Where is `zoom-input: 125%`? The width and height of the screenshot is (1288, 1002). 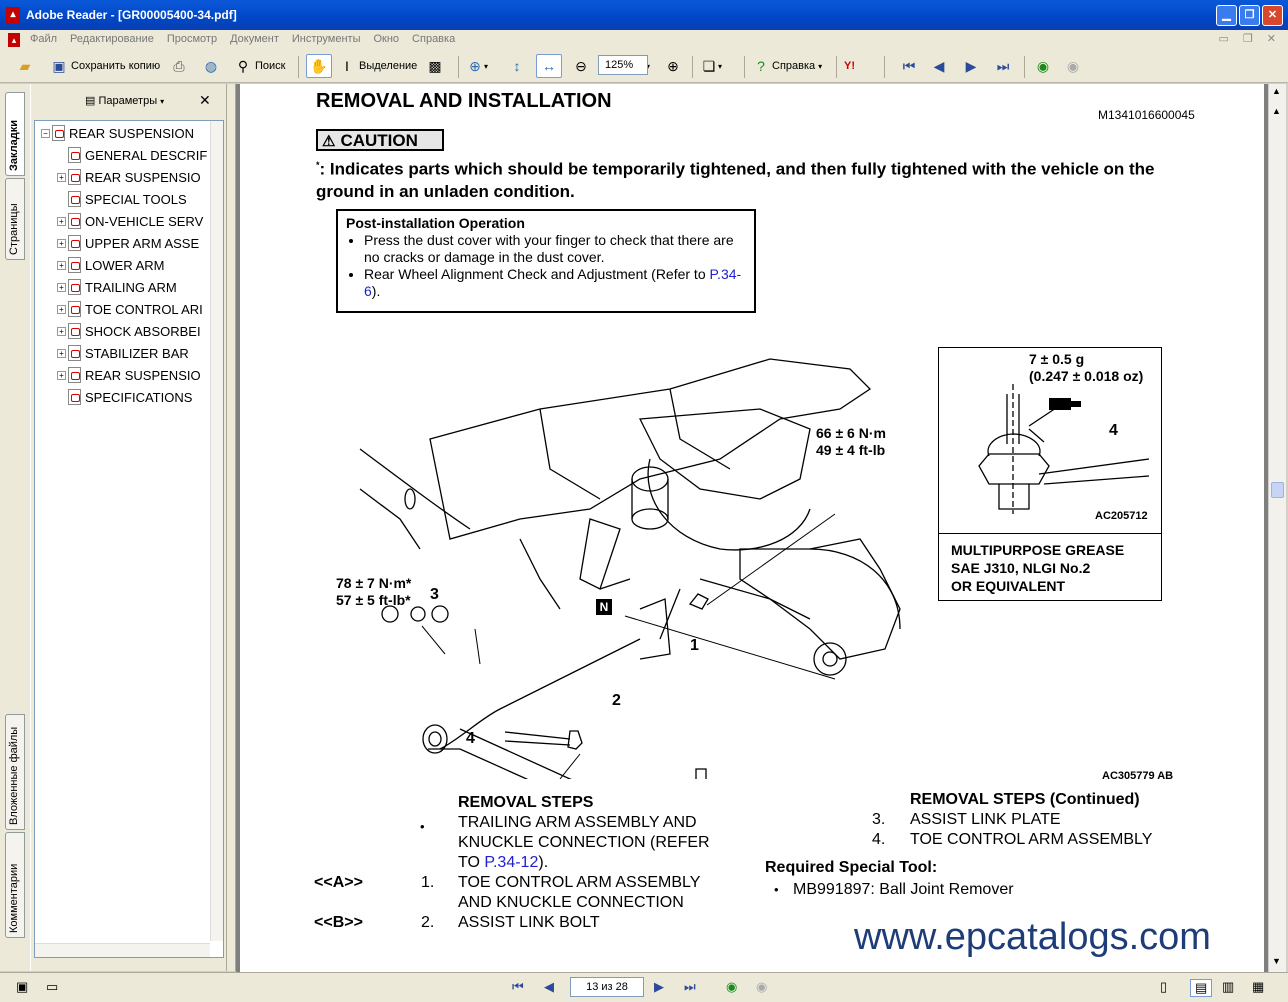
zoom-input: 125% is located at coordinates (623, 65).